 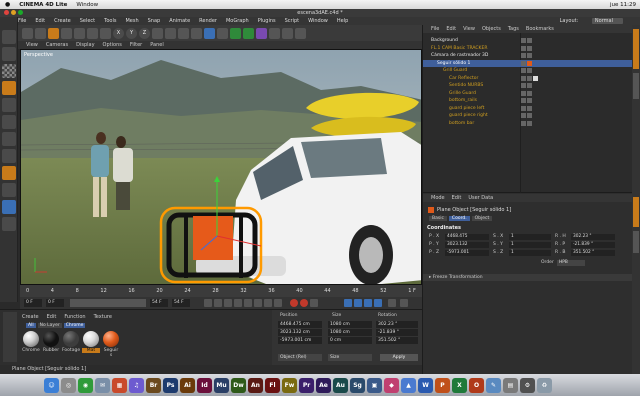 What do you see at coordinates (438, 198) in the screenshot?
I see `attr-menu-mode: Mode` at bounding box center [438, 198].